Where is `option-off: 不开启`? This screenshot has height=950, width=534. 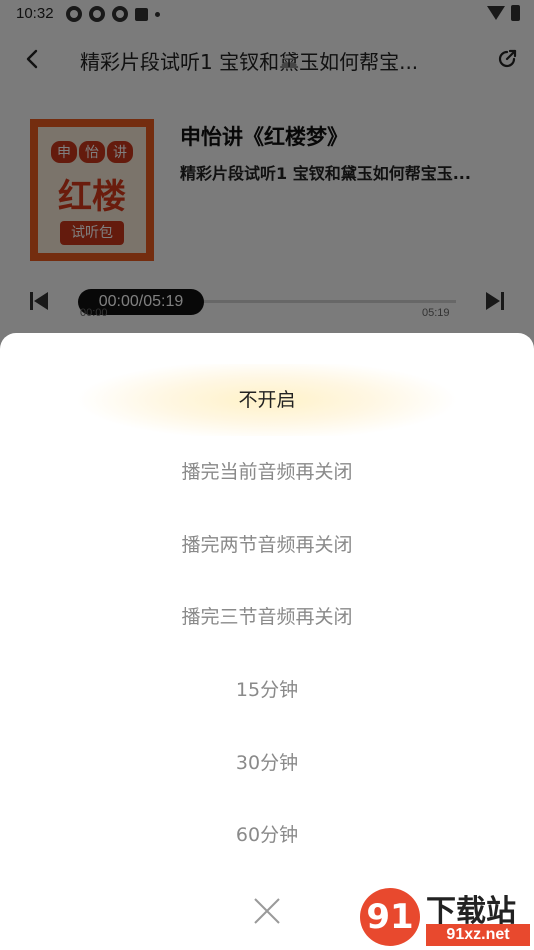
option-off: 不开启 is located at coordinates (267, 400).